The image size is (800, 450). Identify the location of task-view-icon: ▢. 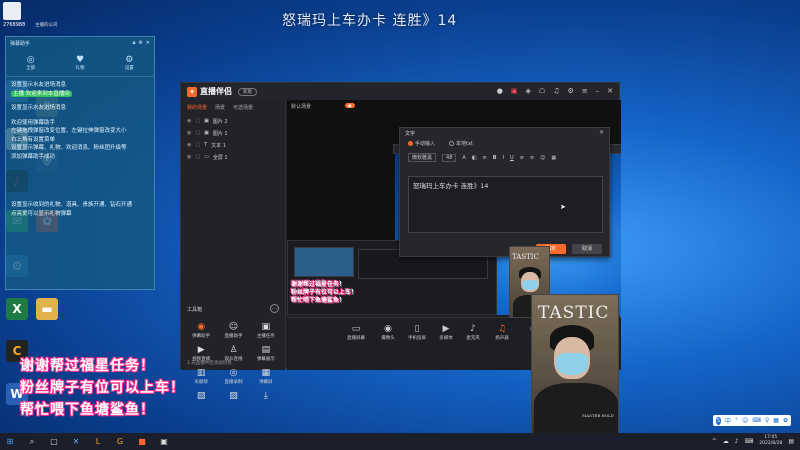
(54, 442).